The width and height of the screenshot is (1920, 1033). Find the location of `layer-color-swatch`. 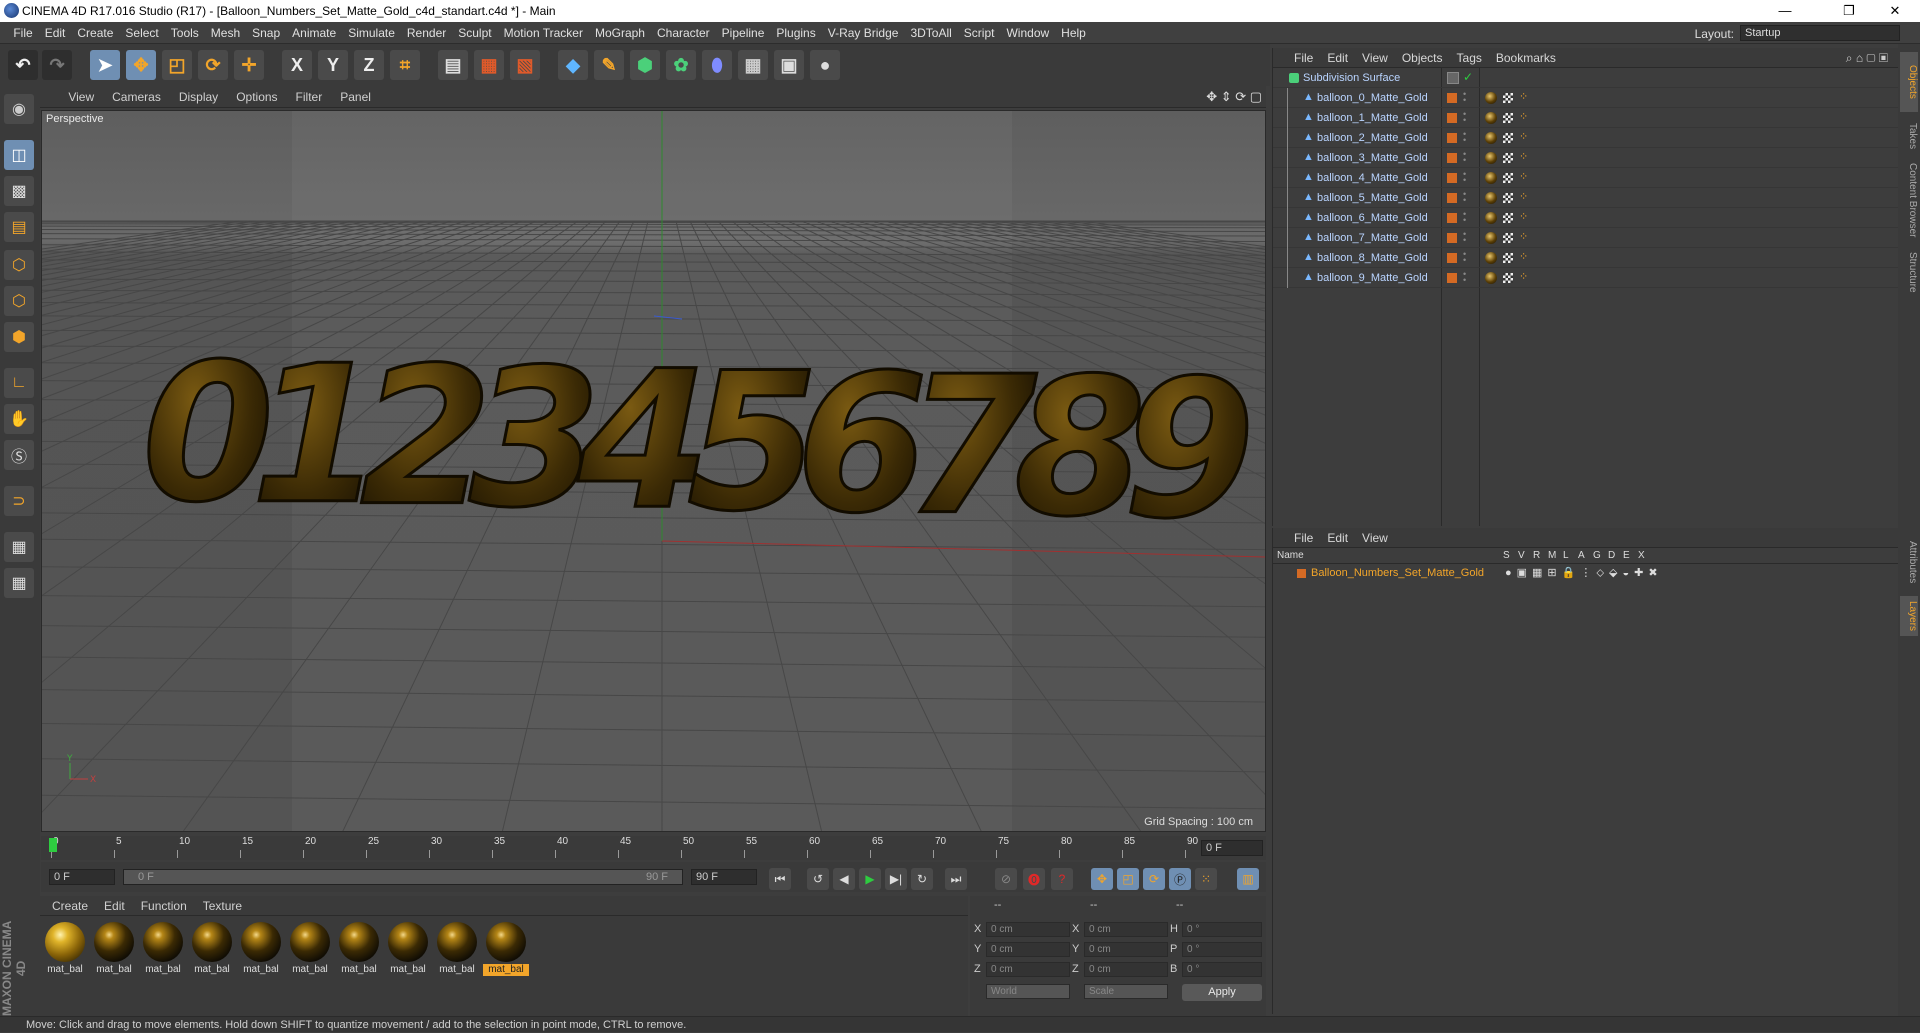

layer-color-swatch is located at coordinates (1301, 573).